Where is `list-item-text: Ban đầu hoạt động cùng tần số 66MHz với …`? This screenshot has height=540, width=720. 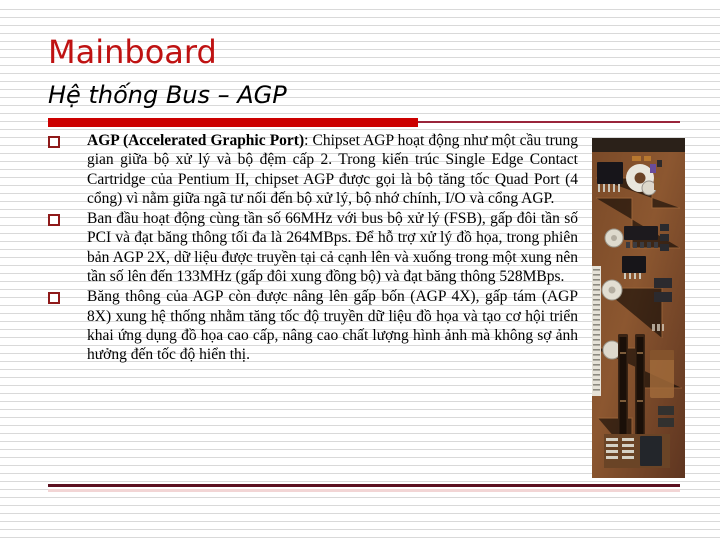 list-item-text: Ban đầu hoạt động cùng tần số 66MHz với … is located at coordinates (332, 247).